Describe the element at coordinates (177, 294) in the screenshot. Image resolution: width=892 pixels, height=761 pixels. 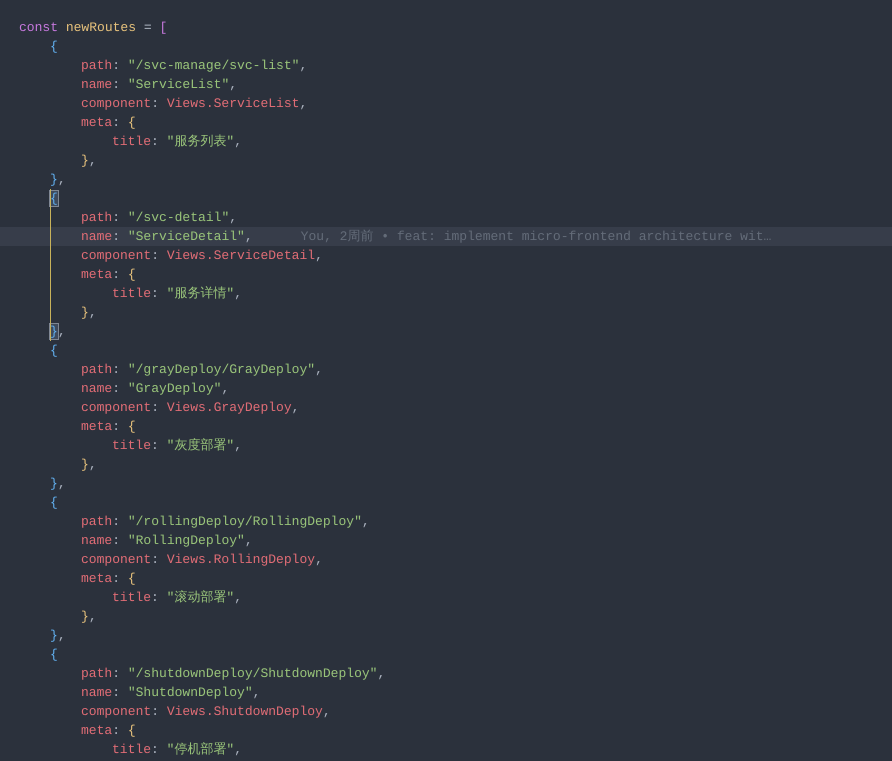
I see `code-line: title: "服务详情",` at that location.